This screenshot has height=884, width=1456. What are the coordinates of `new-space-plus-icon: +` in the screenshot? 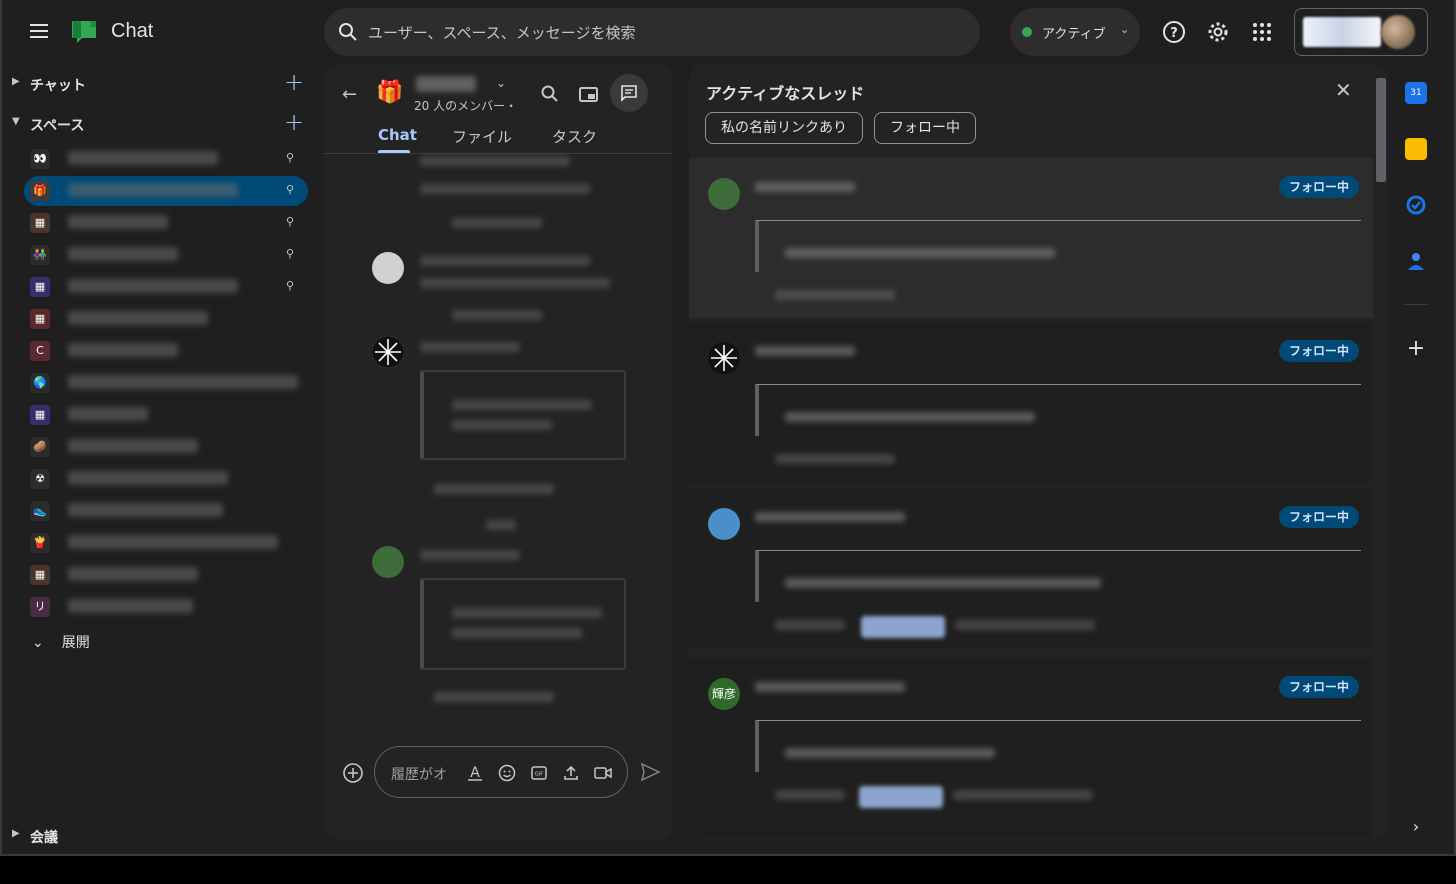 It's located at (294, 122).